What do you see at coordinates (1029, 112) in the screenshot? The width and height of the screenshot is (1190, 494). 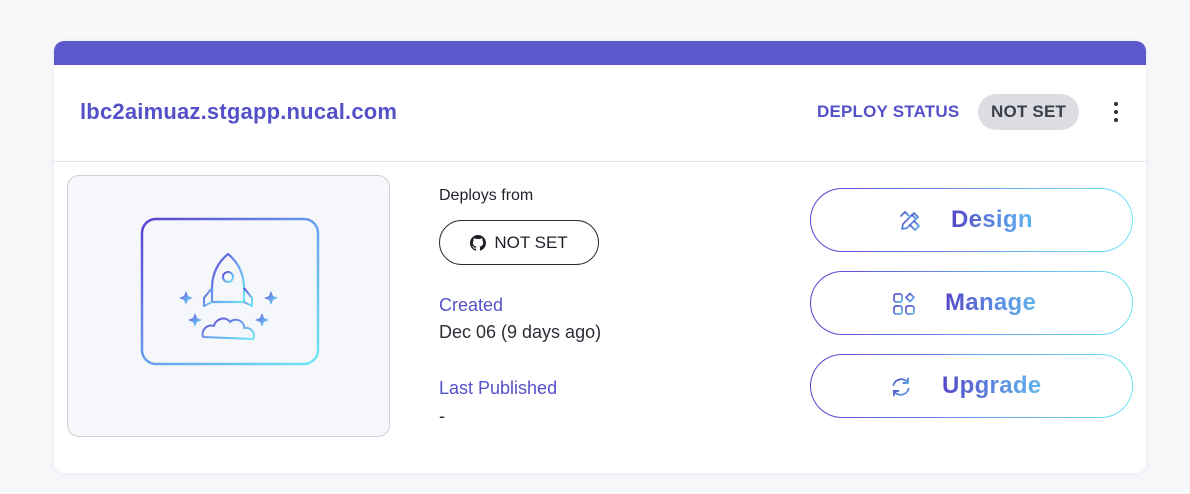 I see `deploy-status-badge: NOT SET` at bounding box center [1029, 112].